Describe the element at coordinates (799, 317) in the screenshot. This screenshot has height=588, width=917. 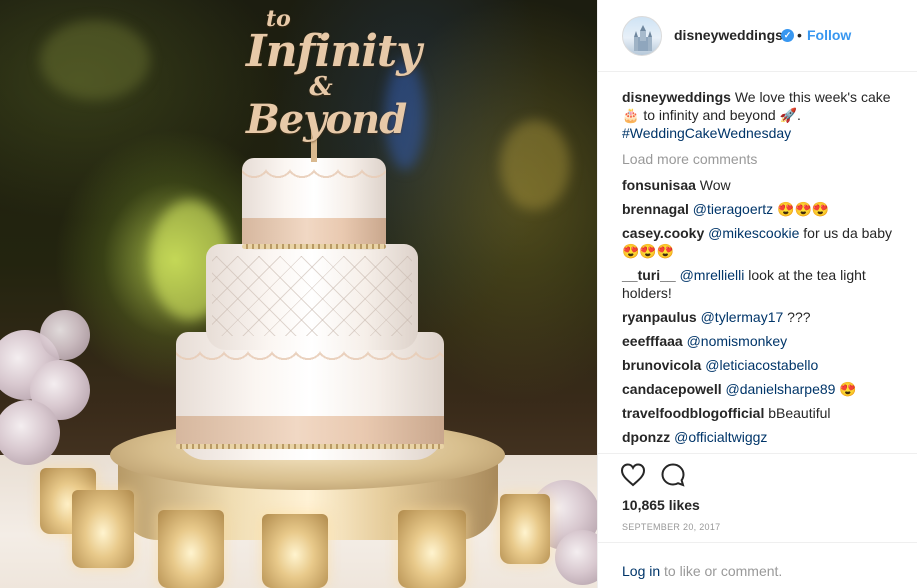
I see `comment-text: ???` at that location.